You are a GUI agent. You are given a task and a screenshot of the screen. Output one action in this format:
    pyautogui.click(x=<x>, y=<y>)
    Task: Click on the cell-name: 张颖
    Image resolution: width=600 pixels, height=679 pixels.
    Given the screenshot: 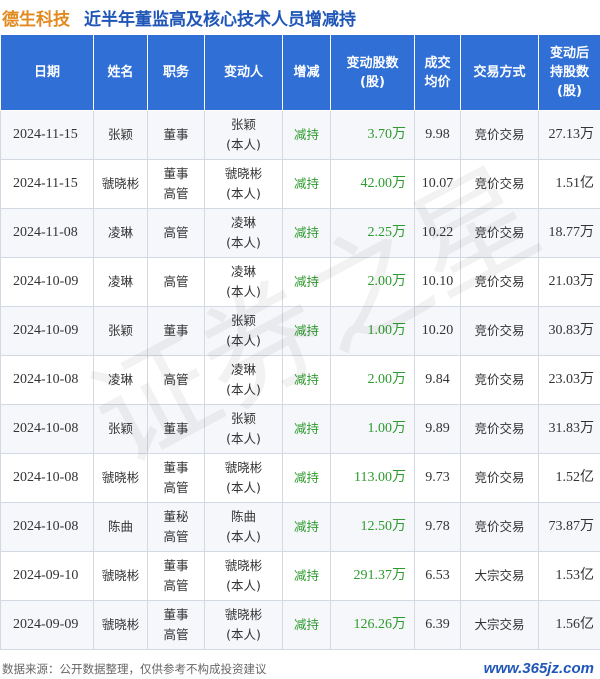 What is the action you would take?
    pyautogui.click(x=120, y=429)
    